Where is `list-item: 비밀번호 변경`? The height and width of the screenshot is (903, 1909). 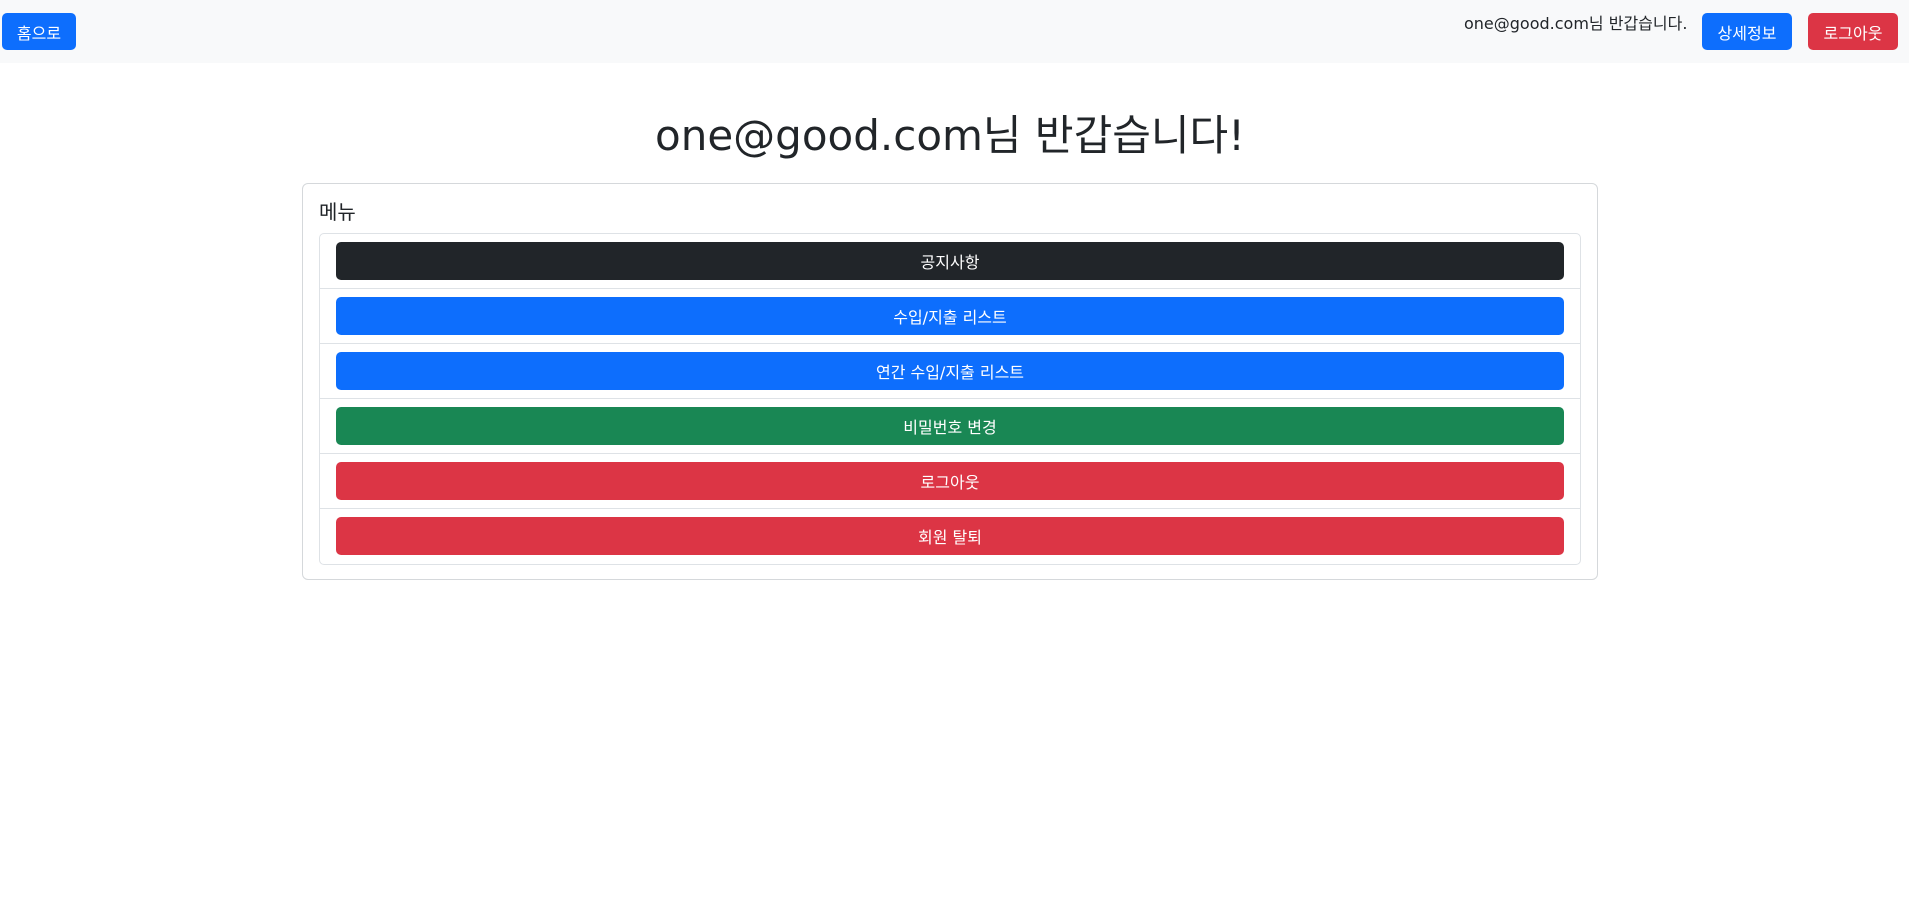
list-item: 비밀번호 변경 is located at coordinates (950, 426).